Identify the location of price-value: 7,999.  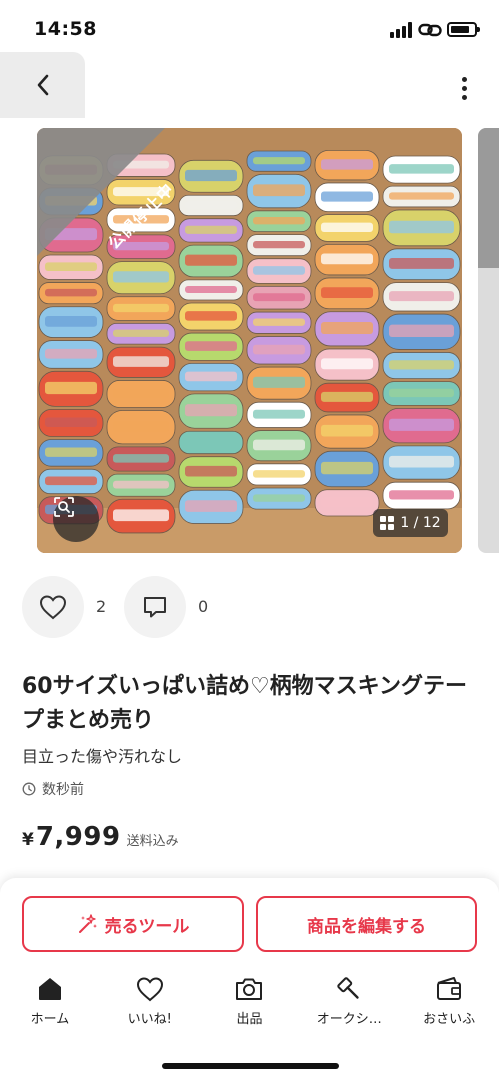
(78, 837).